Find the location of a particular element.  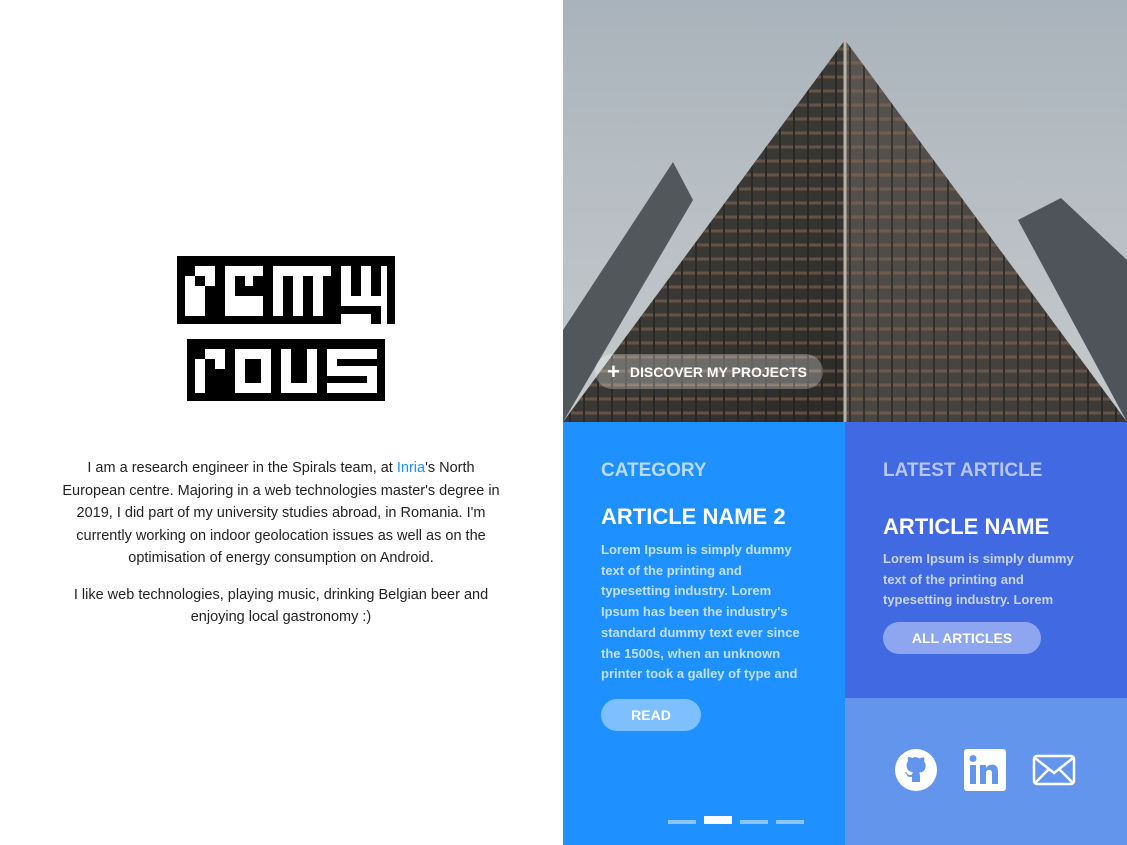

discover-label: DISCOVER MY PROJECTS is located at coordinates (718, 371).